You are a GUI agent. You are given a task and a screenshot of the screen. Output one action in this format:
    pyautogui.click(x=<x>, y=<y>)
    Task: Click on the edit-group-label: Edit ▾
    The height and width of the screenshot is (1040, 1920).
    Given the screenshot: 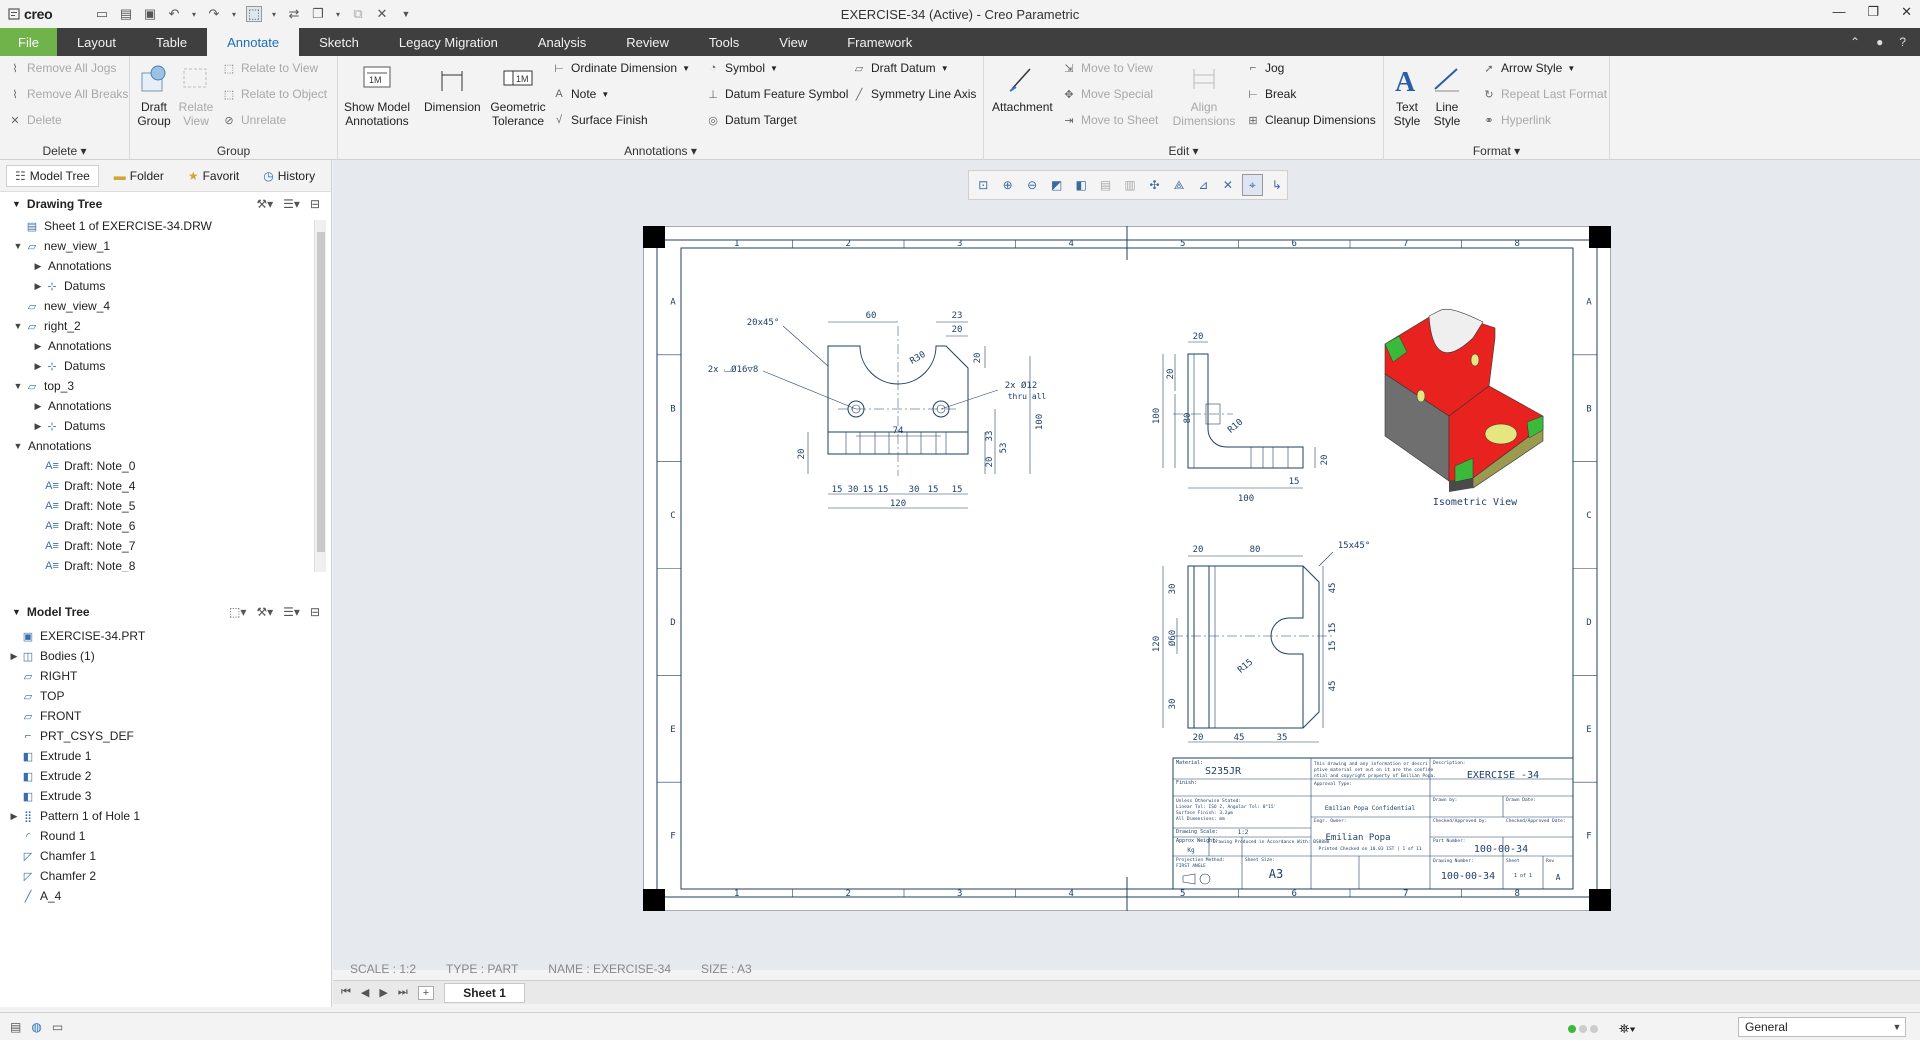 What is the action you would take?
    pyautogui.click(x=1183, y=151)
    